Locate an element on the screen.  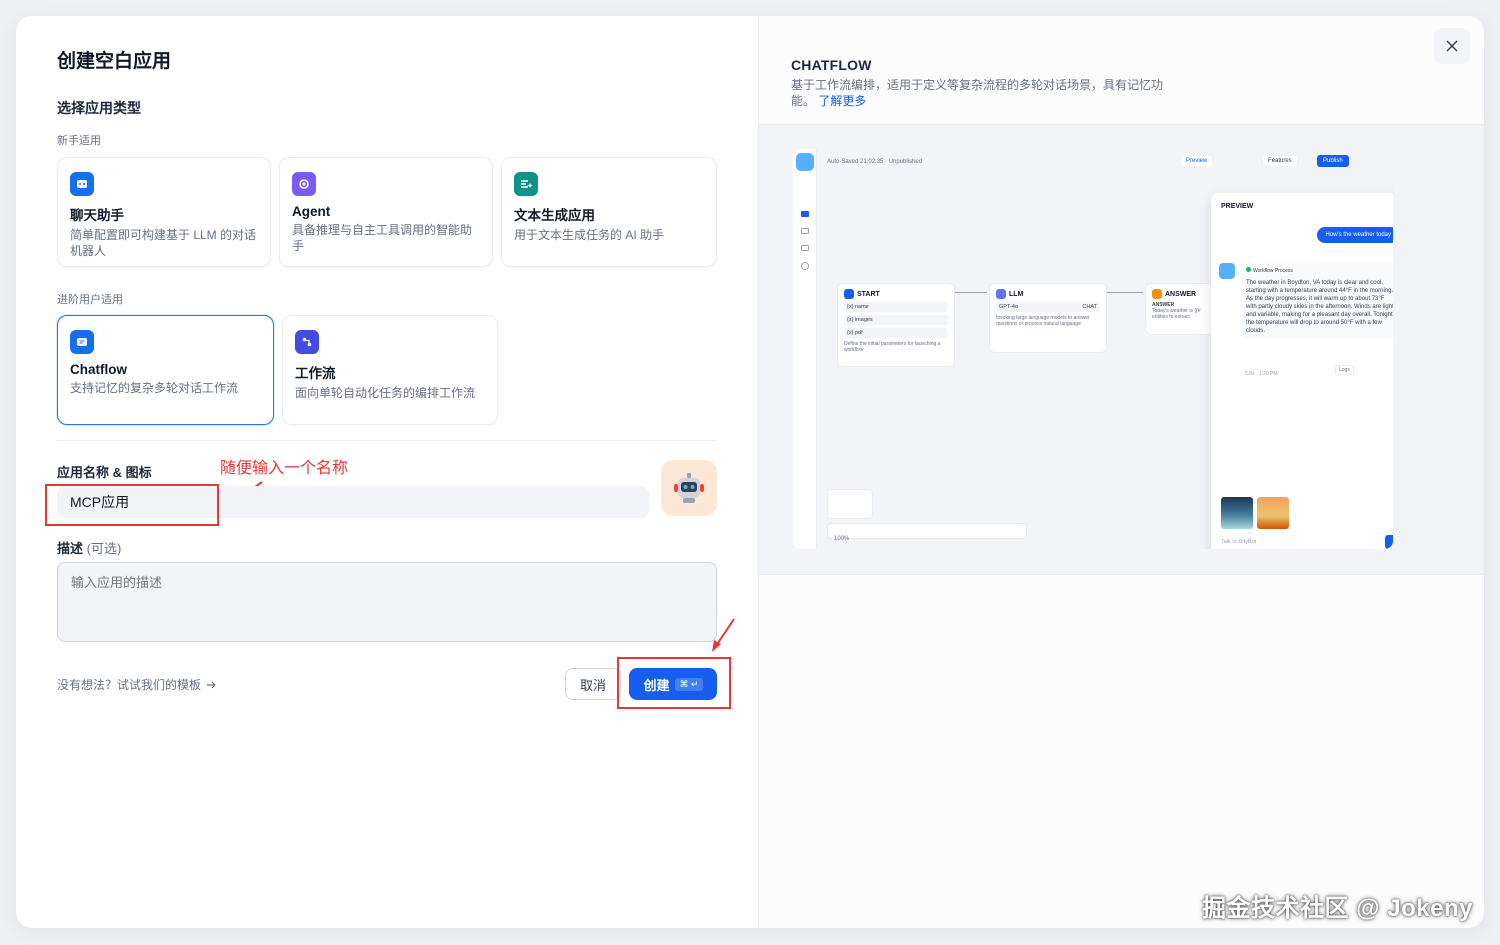
node-title: ANSWER is located at coordinates (1181, 294).